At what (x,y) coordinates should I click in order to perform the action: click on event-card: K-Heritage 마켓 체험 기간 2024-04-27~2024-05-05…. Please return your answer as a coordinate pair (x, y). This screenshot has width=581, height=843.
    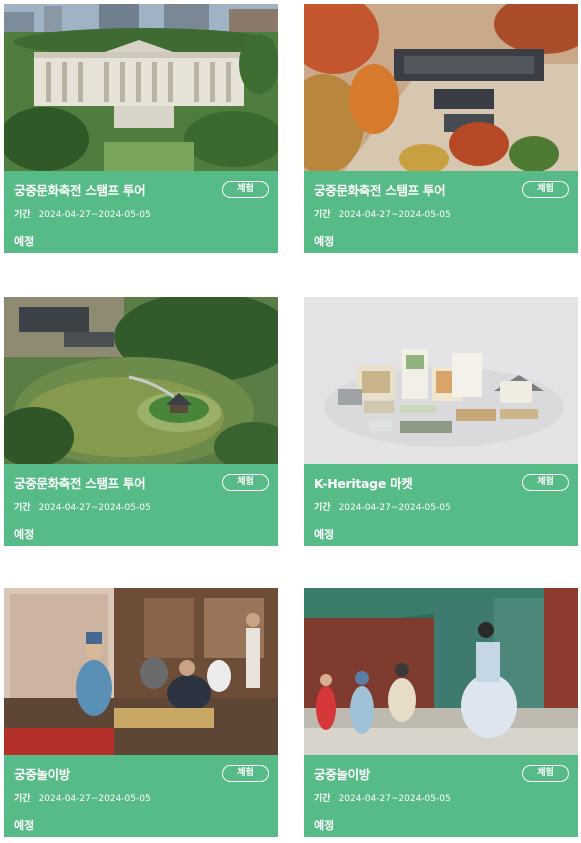
    Looking at the image, I should click on (441, 421).